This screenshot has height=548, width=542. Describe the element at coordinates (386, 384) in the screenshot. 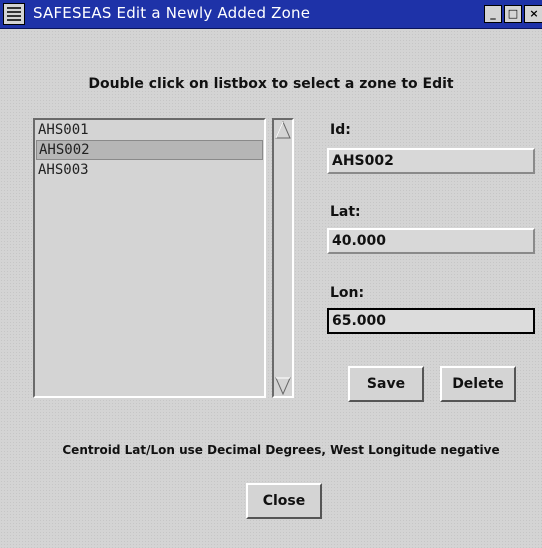

I see `save-button: Save` at that location.